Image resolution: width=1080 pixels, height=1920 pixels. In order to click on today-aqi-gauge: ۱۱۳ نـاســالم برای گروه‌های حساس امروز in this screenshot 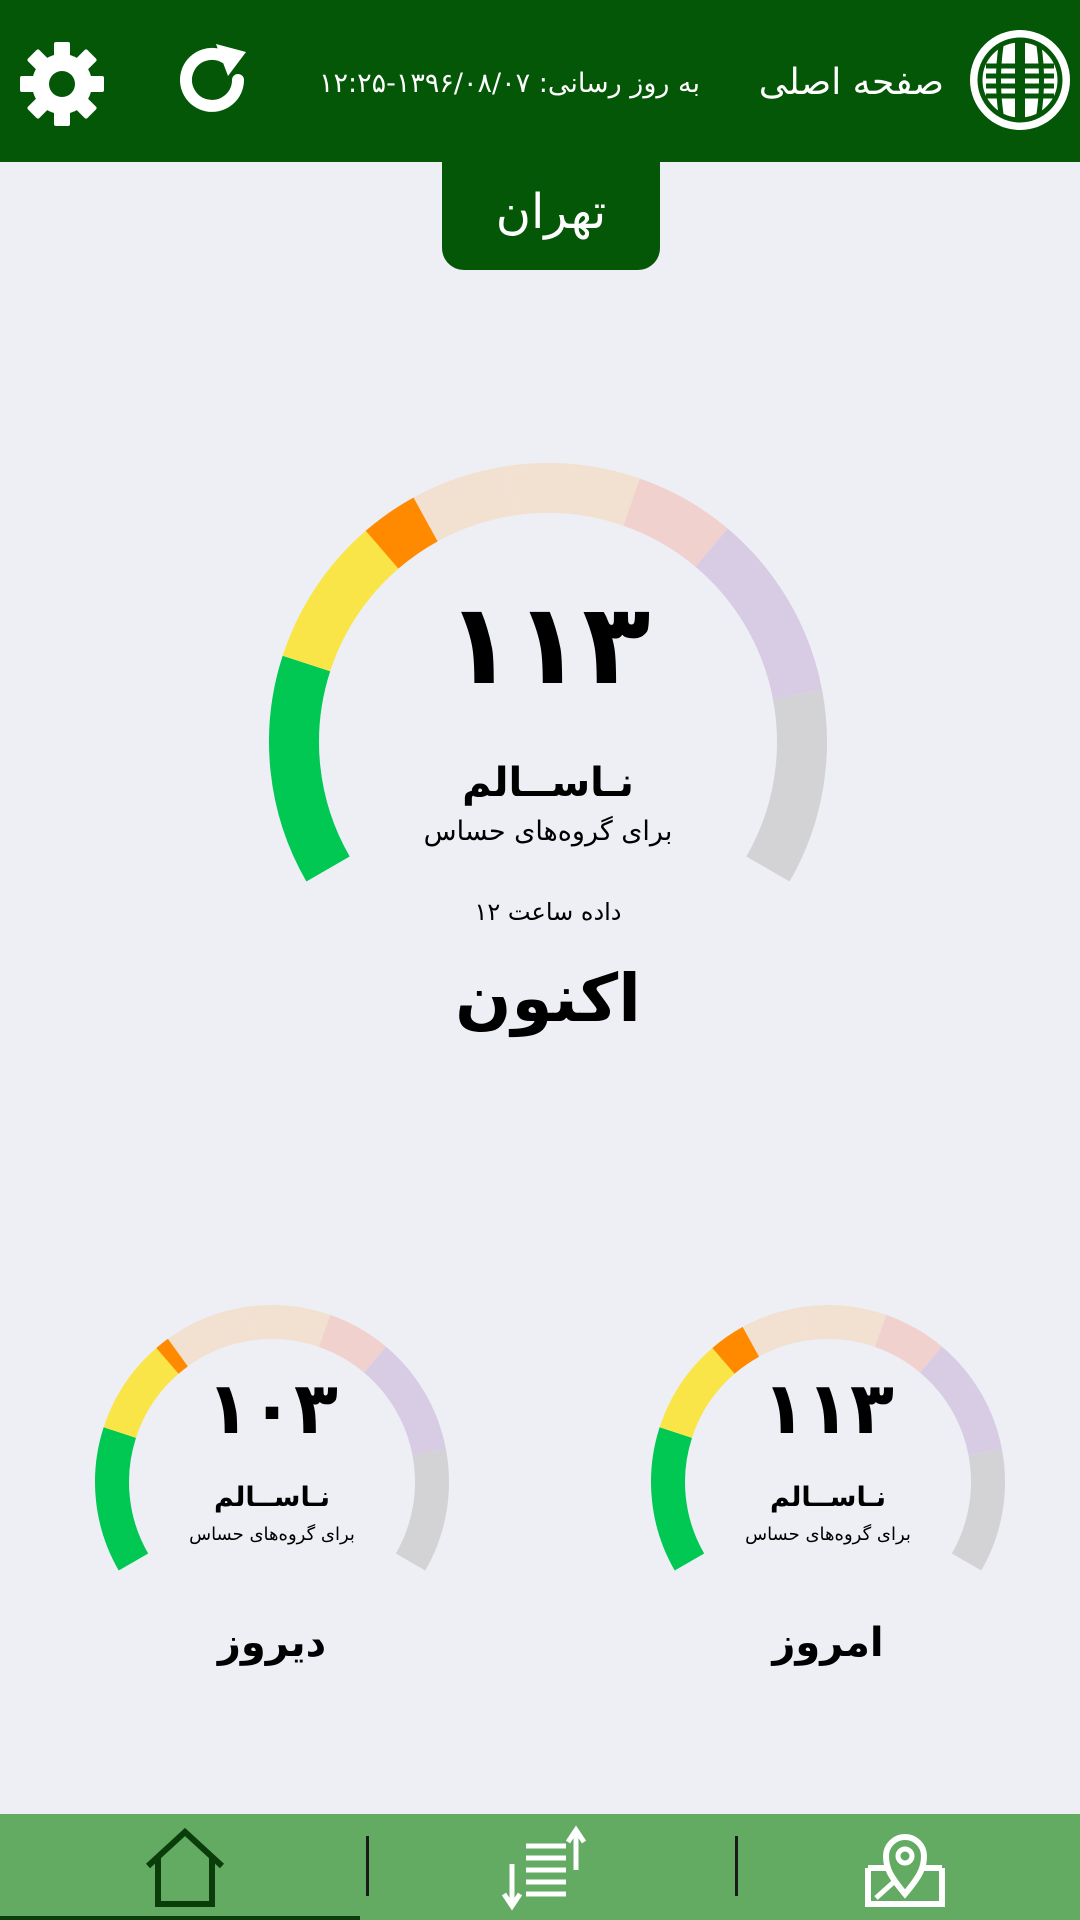, I will do `click(828, 1484)`.